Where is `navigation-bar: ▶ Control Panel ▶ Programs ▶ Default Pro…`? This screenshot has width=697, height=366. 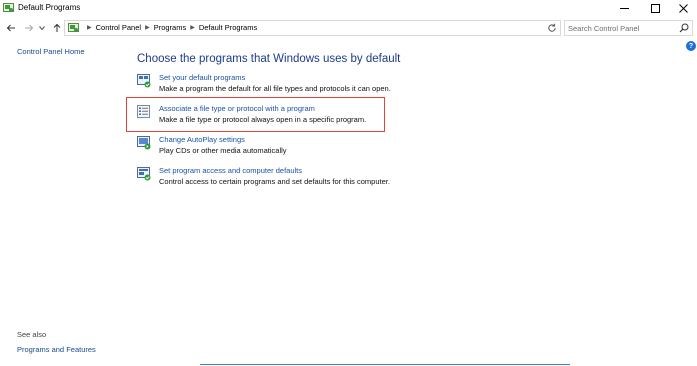 navigation-bar: ▶ Control Panel ▶ Programs ▶ Default Pro… is located at coordinates (348, 28).